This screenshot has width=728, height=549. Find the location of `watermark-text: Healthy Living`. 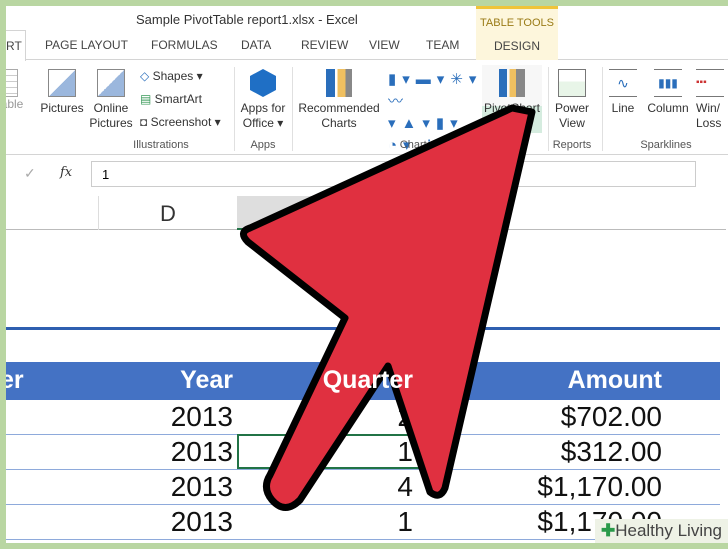

watermark-text: Healthy Living is located at coordinates (668, 530).